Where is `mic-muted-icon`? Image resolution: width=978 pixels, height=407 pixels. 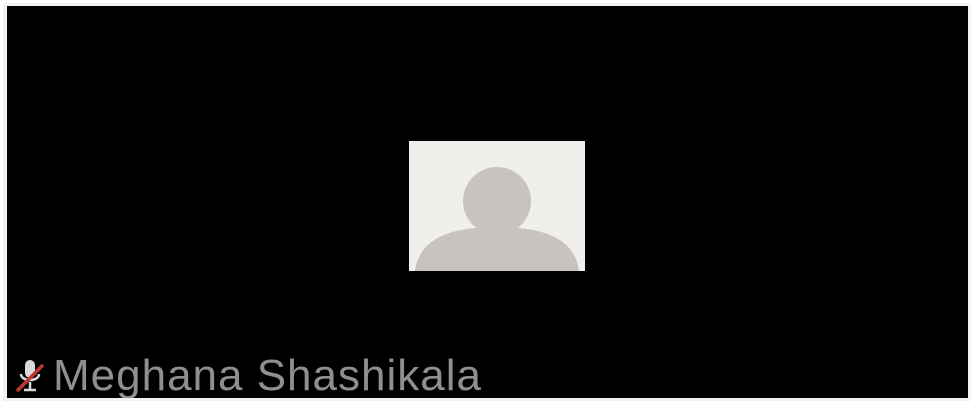 mic-muted-icon is located at coordinates (30, 376).